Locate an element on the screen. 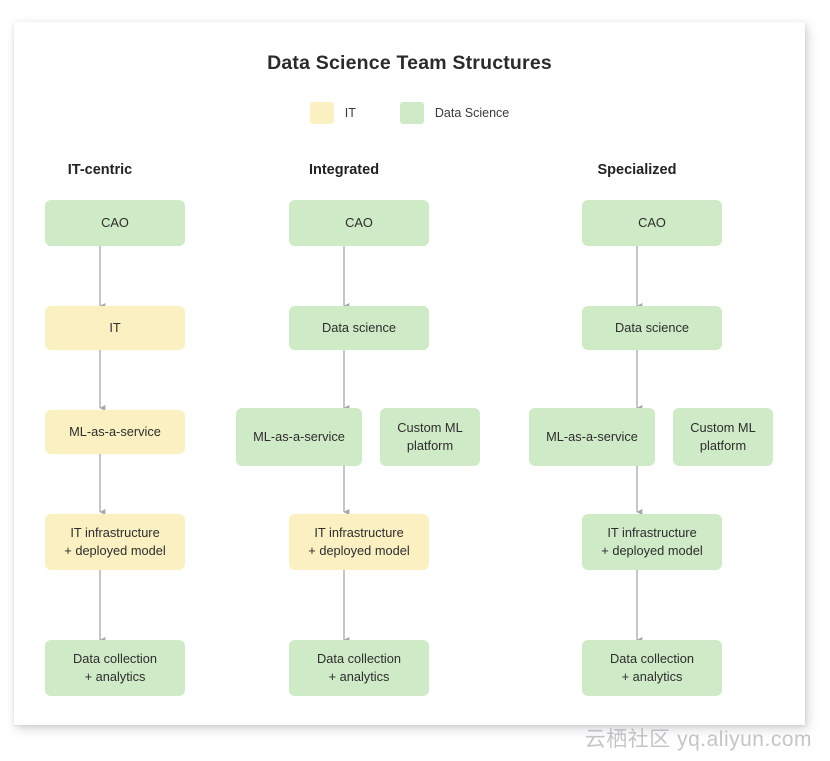 The width and height of the screenshot is (830, 761). node-c1-it: IT is located at coordinates (115, 328).